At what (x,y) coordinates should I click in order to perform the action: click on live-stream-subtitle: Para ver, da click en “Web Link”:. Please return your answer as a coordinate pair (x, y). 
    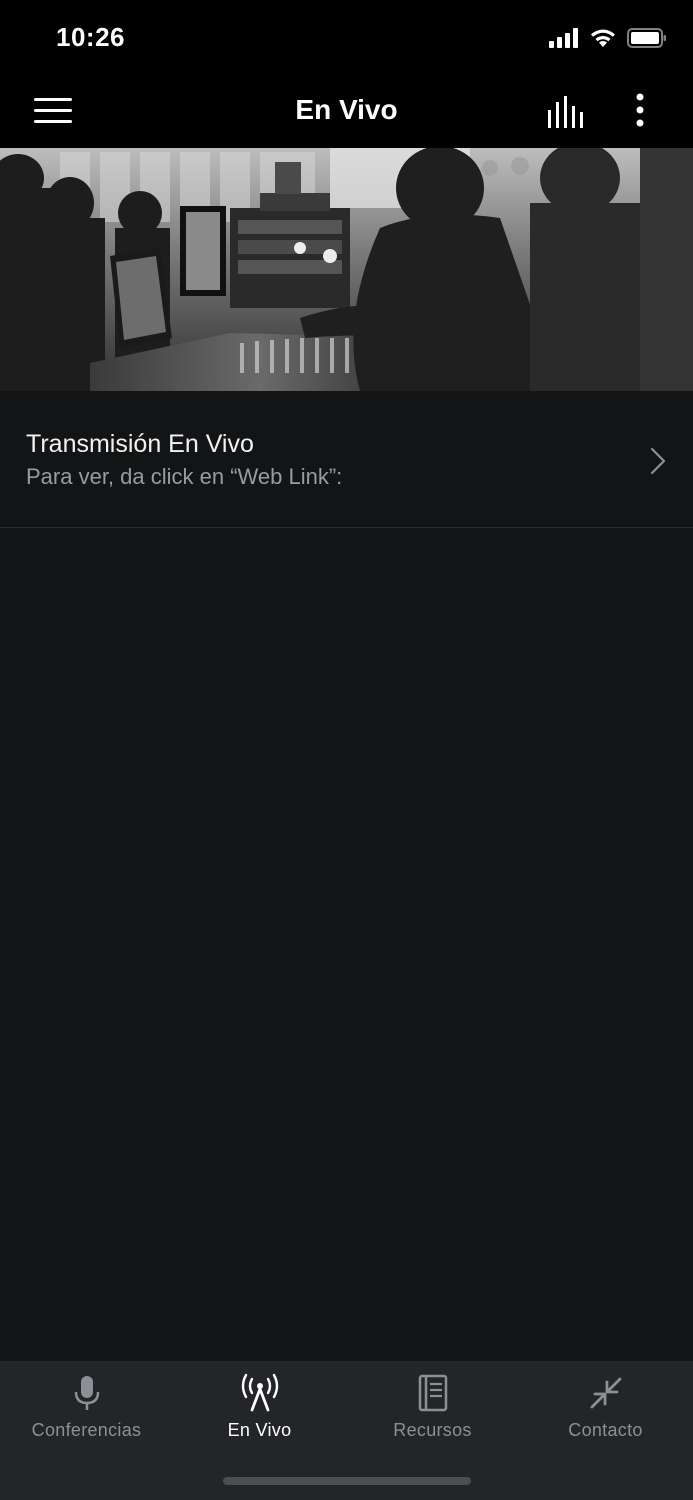
    Looking at the image, I should click on (184, 476).